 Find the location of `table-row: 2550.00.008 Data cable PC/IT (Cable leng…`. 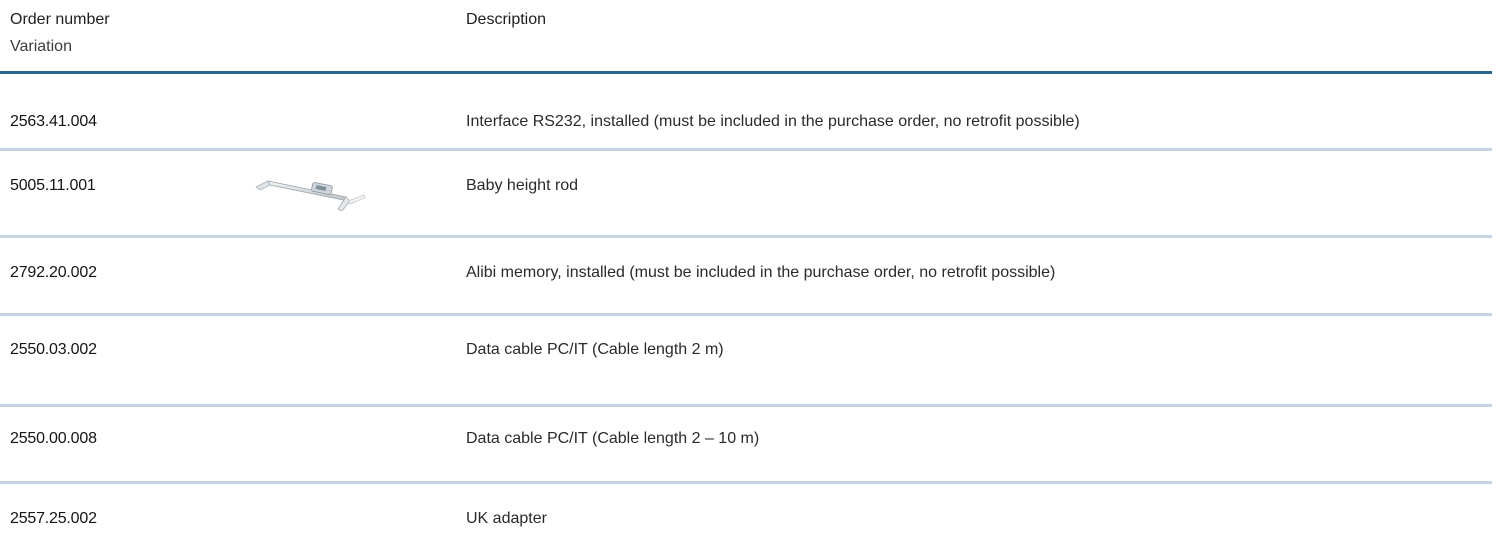

table-row: 2550.00.008 Data cable PC/IT (Cable leng… is located at coordinates (746, 444).